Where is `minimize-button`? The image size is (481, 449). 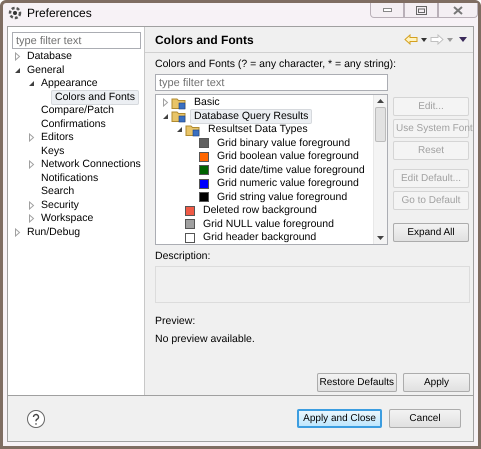 minimize-button is located at coordinates (387, 10).